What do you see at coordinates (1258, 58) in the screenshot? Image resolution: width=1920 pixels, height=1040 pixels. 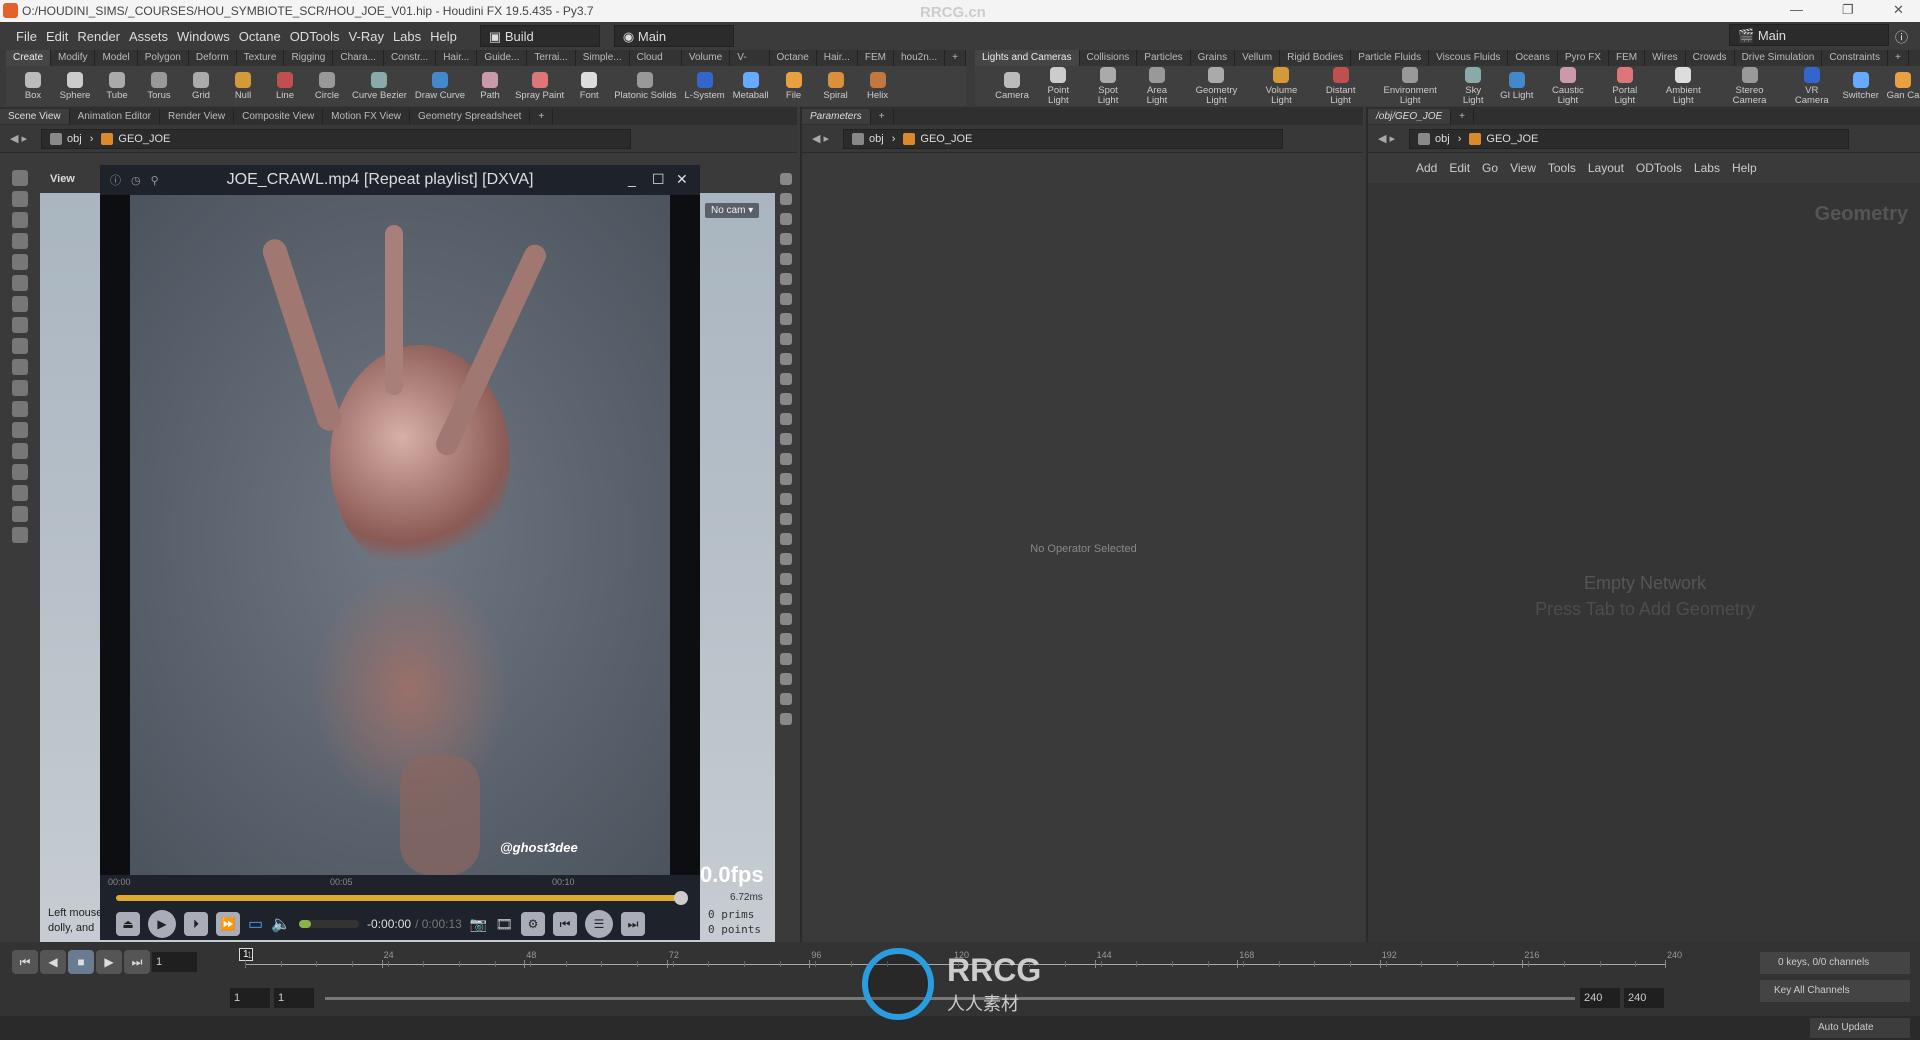 I see `shelf-tab: Vellum` at bounding box center [1258, 58].